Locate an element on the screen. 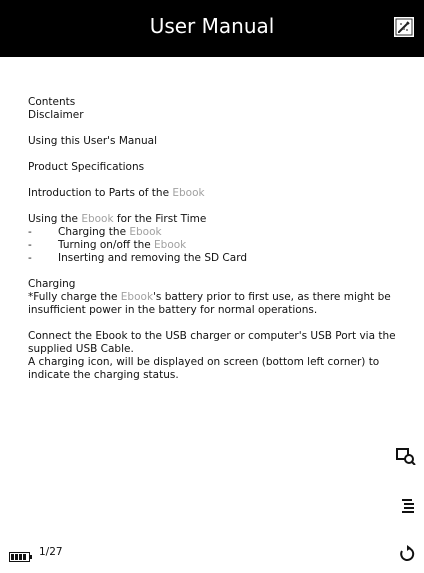  note-prefix: *Fully charge the is located at coordinates (74, 297).